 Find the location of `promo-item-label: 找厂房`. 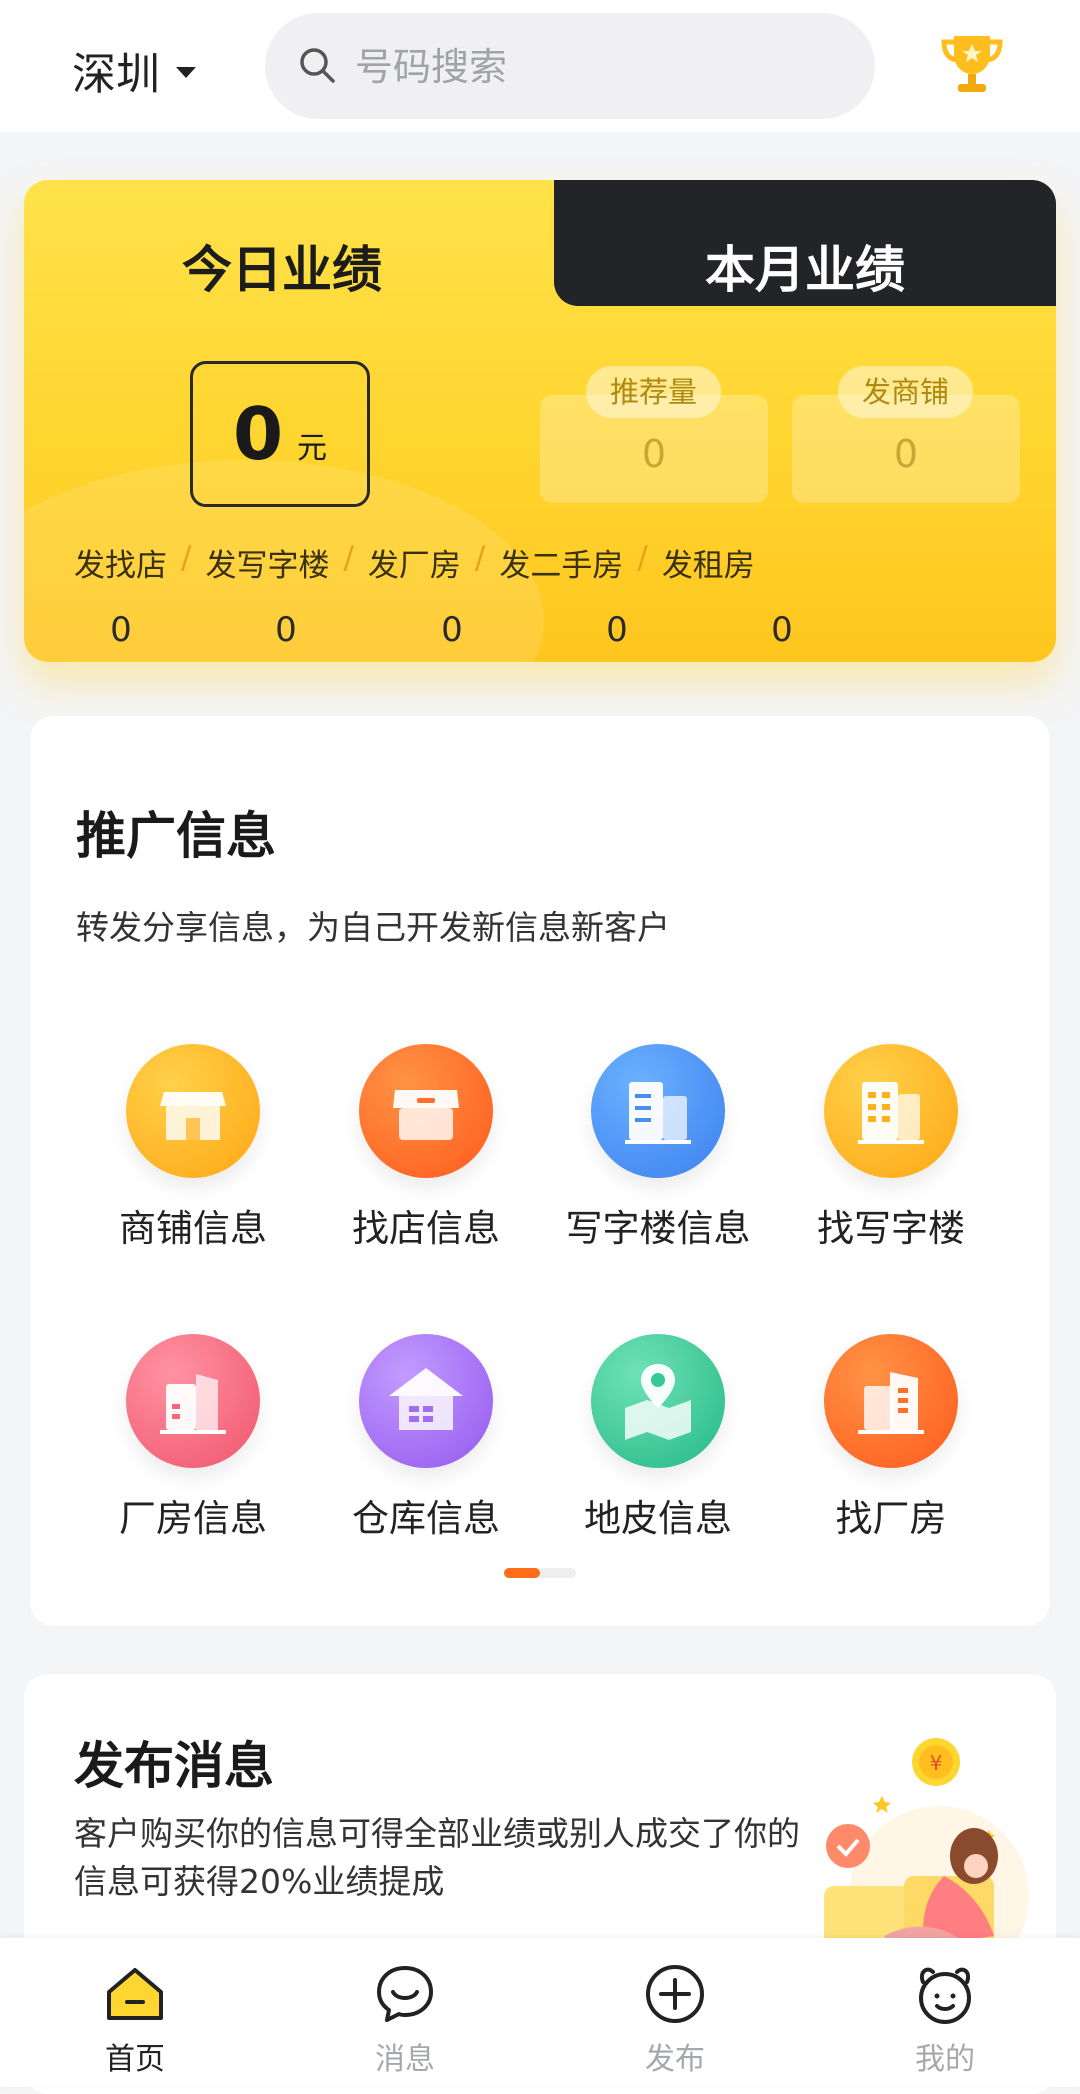

promo-item-label: 找厂房 is located at coordinates (891, 1518).